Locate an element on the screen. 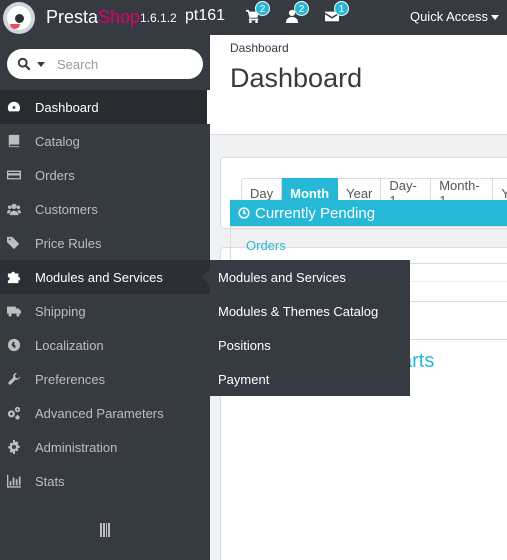  search-input is located at coordinates (124, 64).